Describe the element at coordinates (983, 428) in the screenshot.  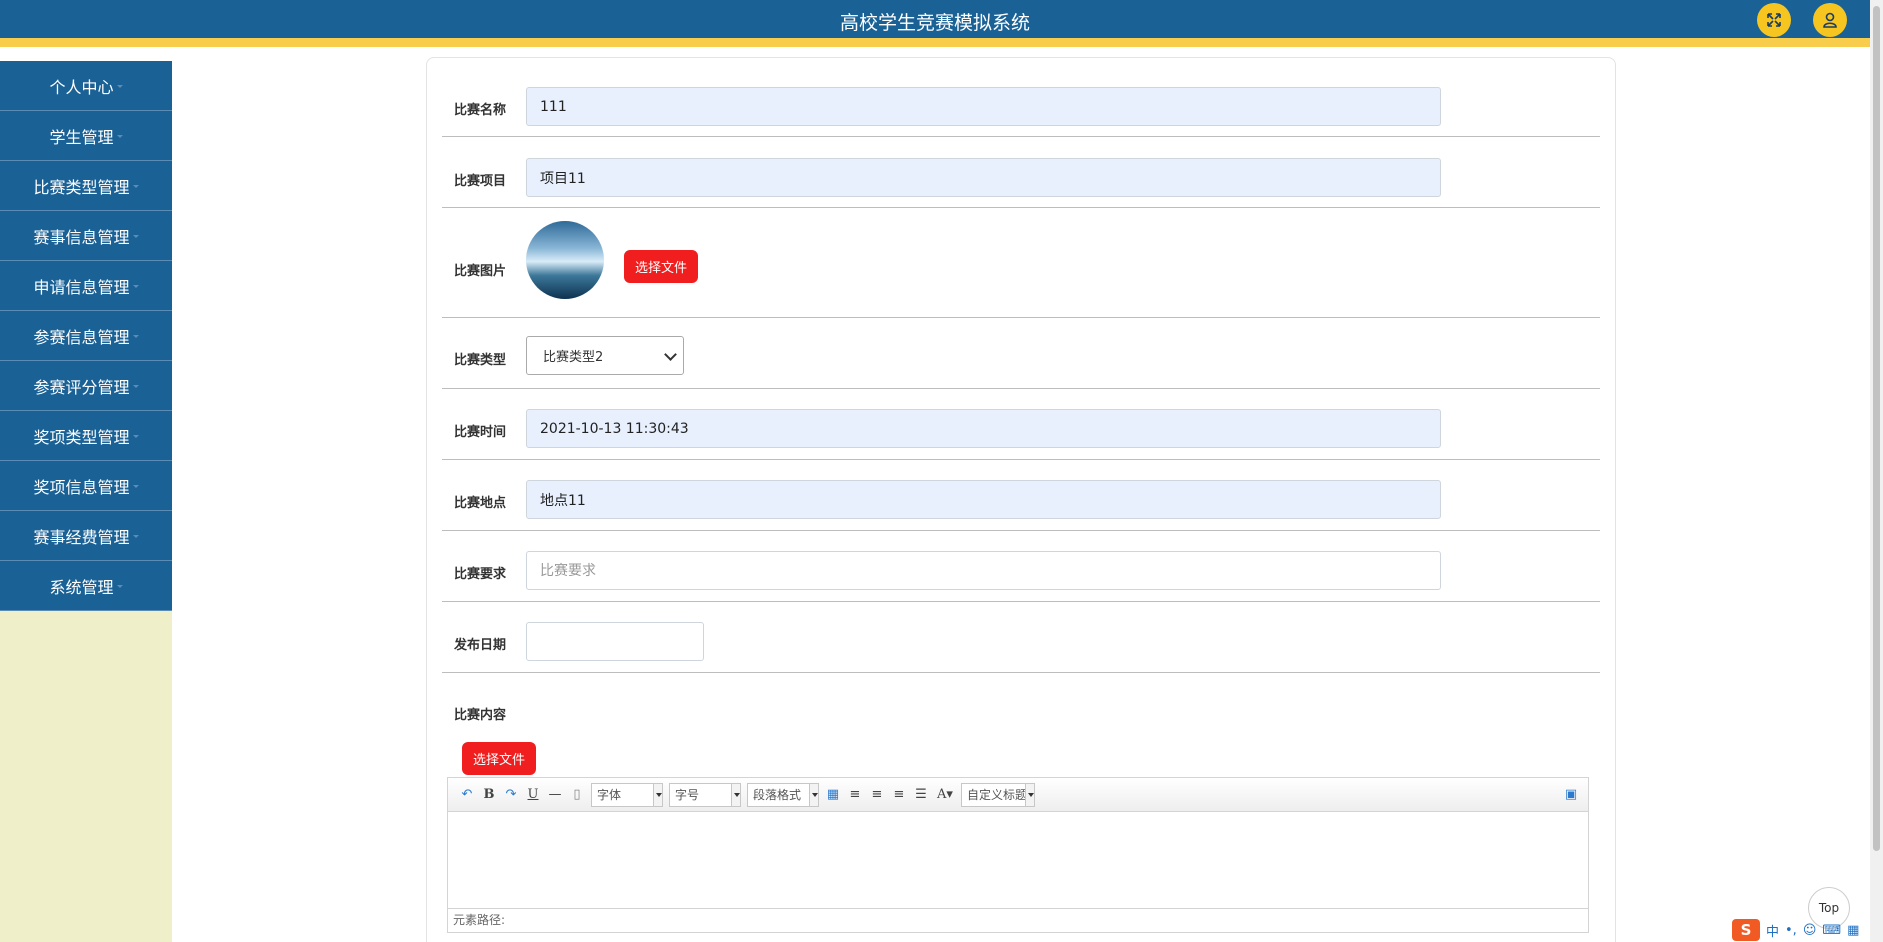
I see `competition-time-input` at that location.